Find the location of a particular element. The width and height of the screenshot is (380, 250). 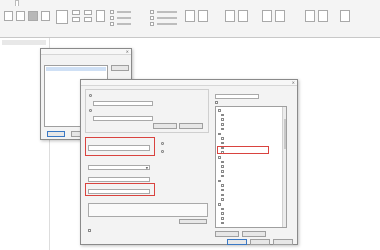

group-parameter-select is located at coordinates (119, 191).